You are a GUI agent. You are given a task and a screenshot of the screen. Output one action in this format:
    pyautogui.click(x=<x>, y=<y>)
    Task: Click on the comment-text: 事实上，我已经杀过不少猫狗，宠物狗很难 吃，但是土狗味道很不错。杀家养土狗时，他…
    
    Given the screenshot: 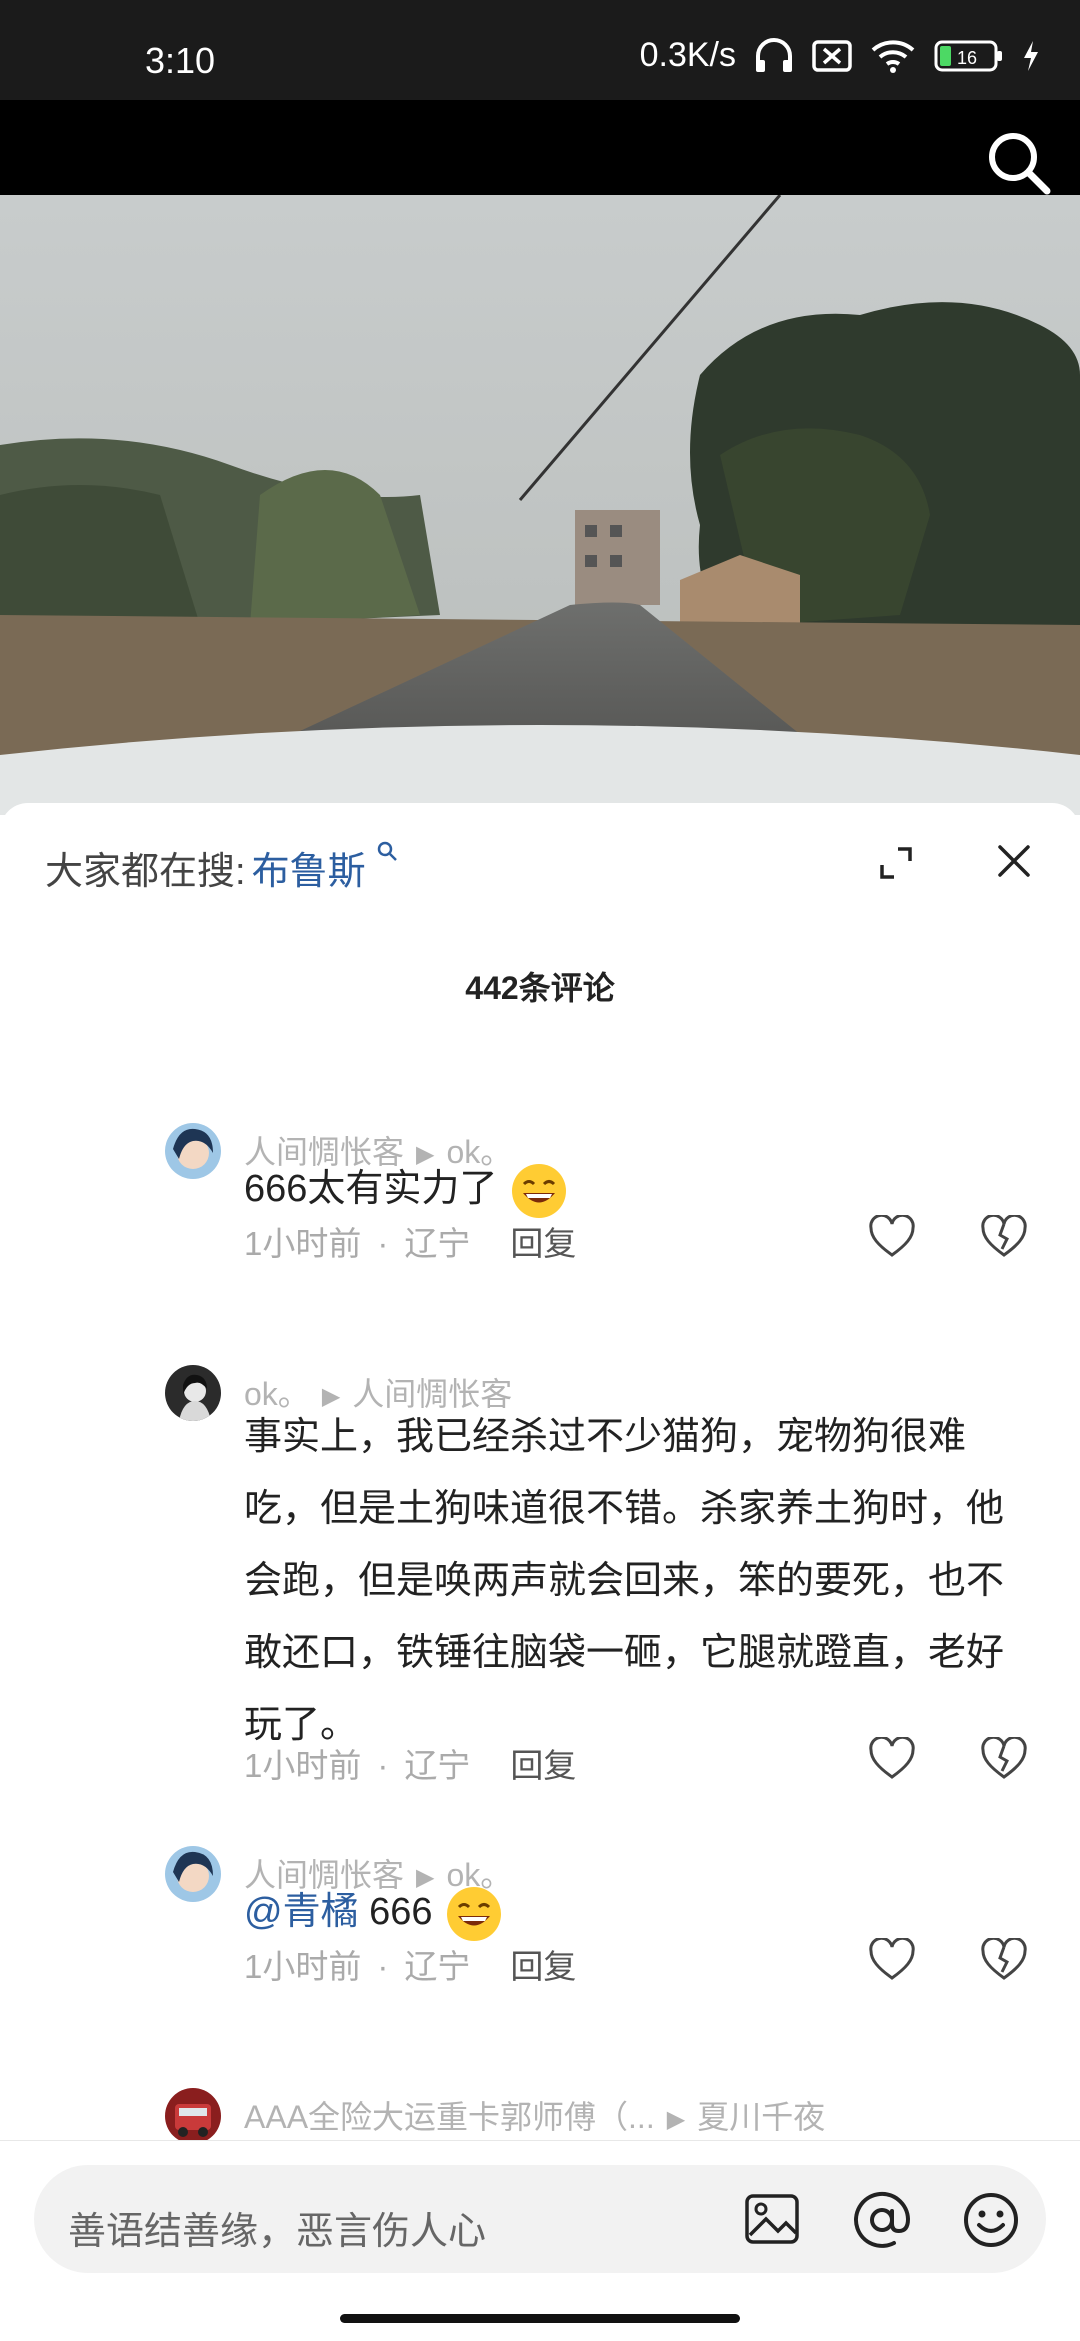 What is the action you would take?
    pyautogui.click(x=644, y=1581)
    